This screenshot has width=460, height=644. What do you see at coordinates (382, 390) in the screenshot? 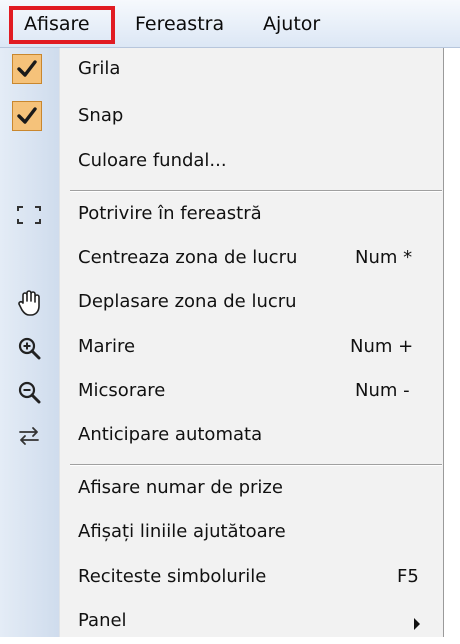
I see `shortcut-label: Num -` at bounding box center [382, 390].